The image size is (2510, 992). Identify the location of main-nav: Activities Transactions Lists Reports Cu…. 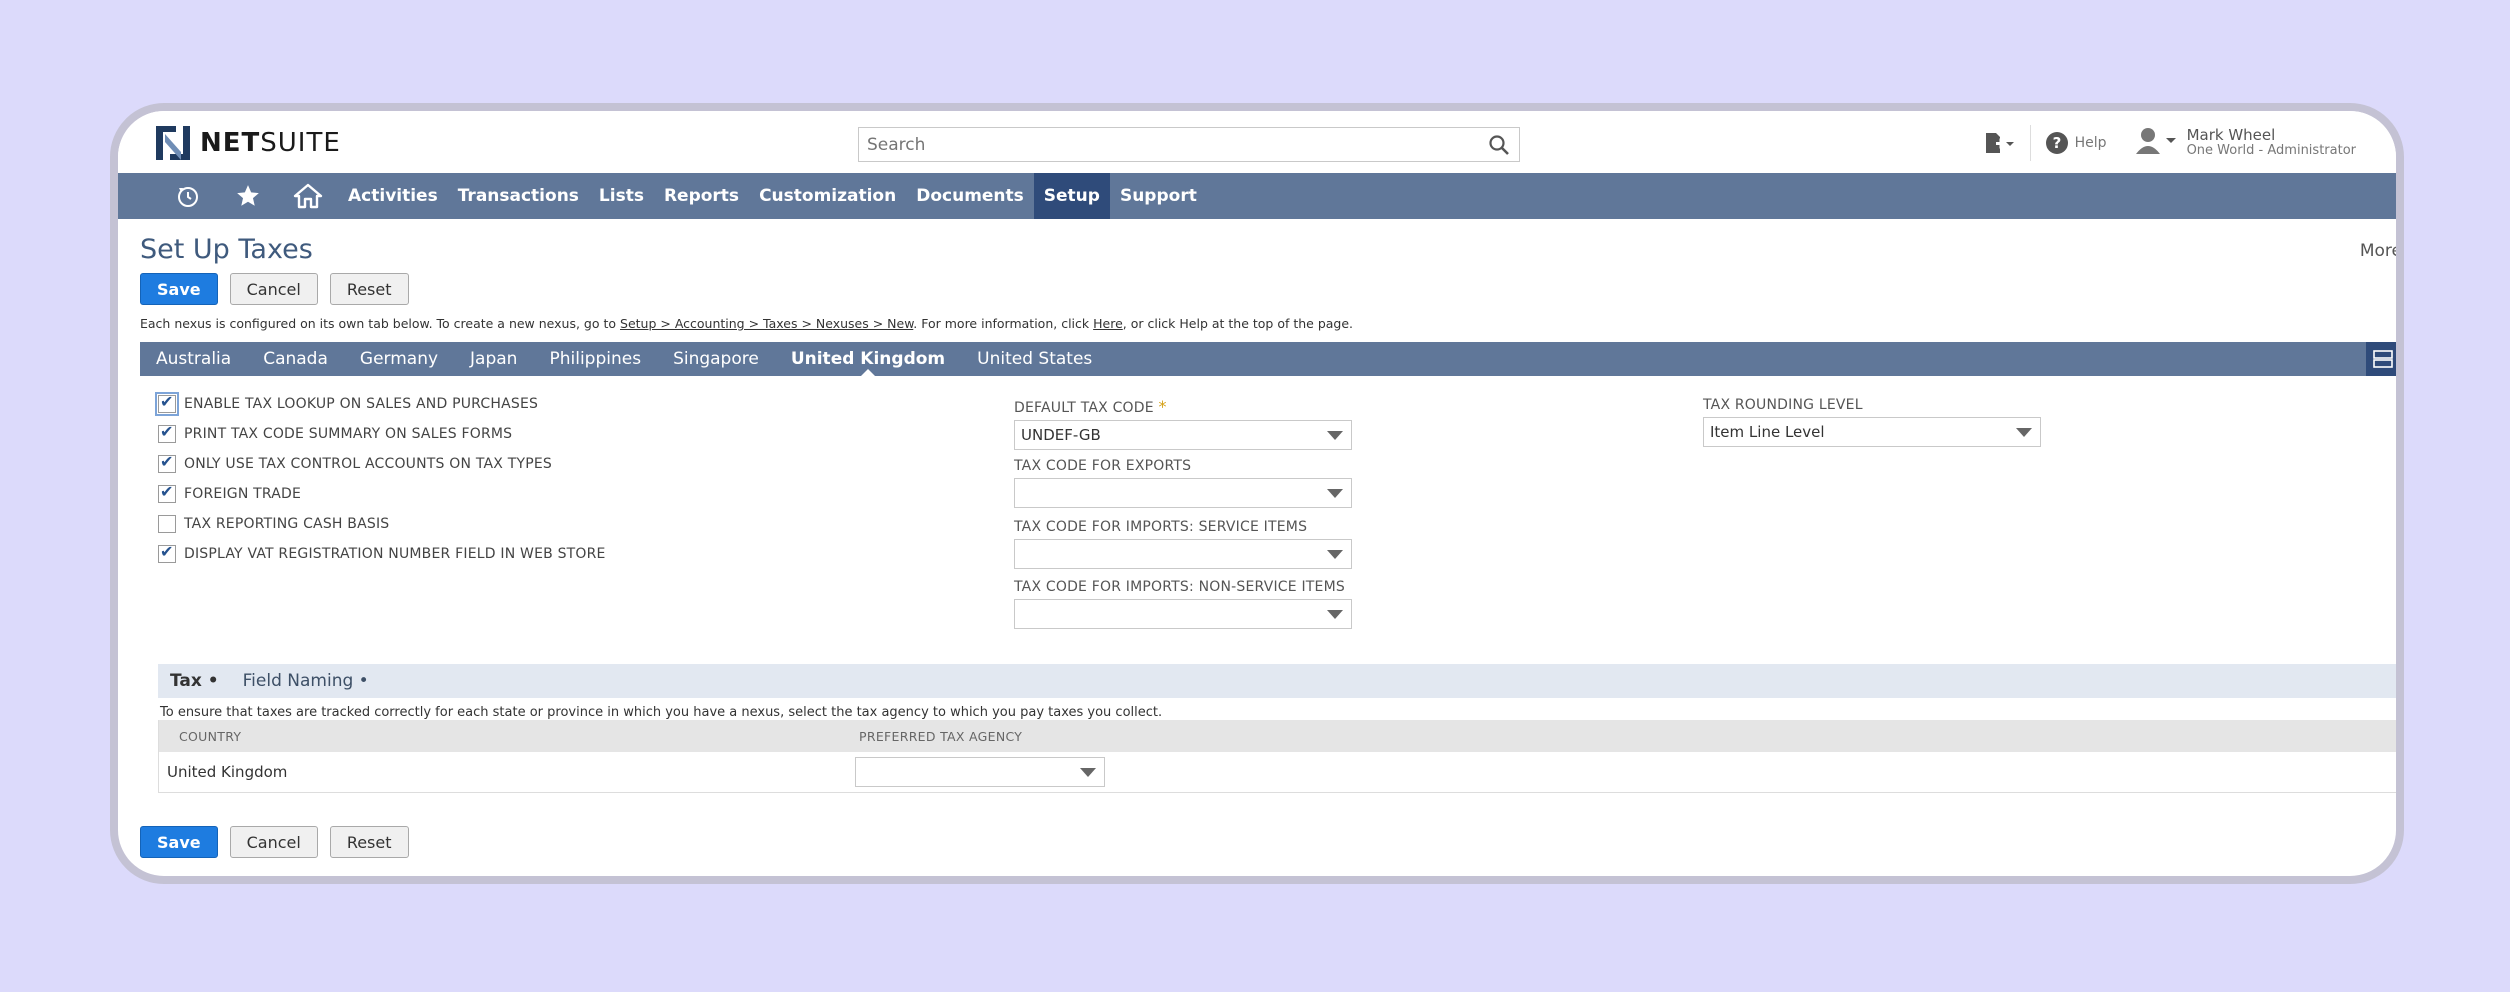
(1257, 196).